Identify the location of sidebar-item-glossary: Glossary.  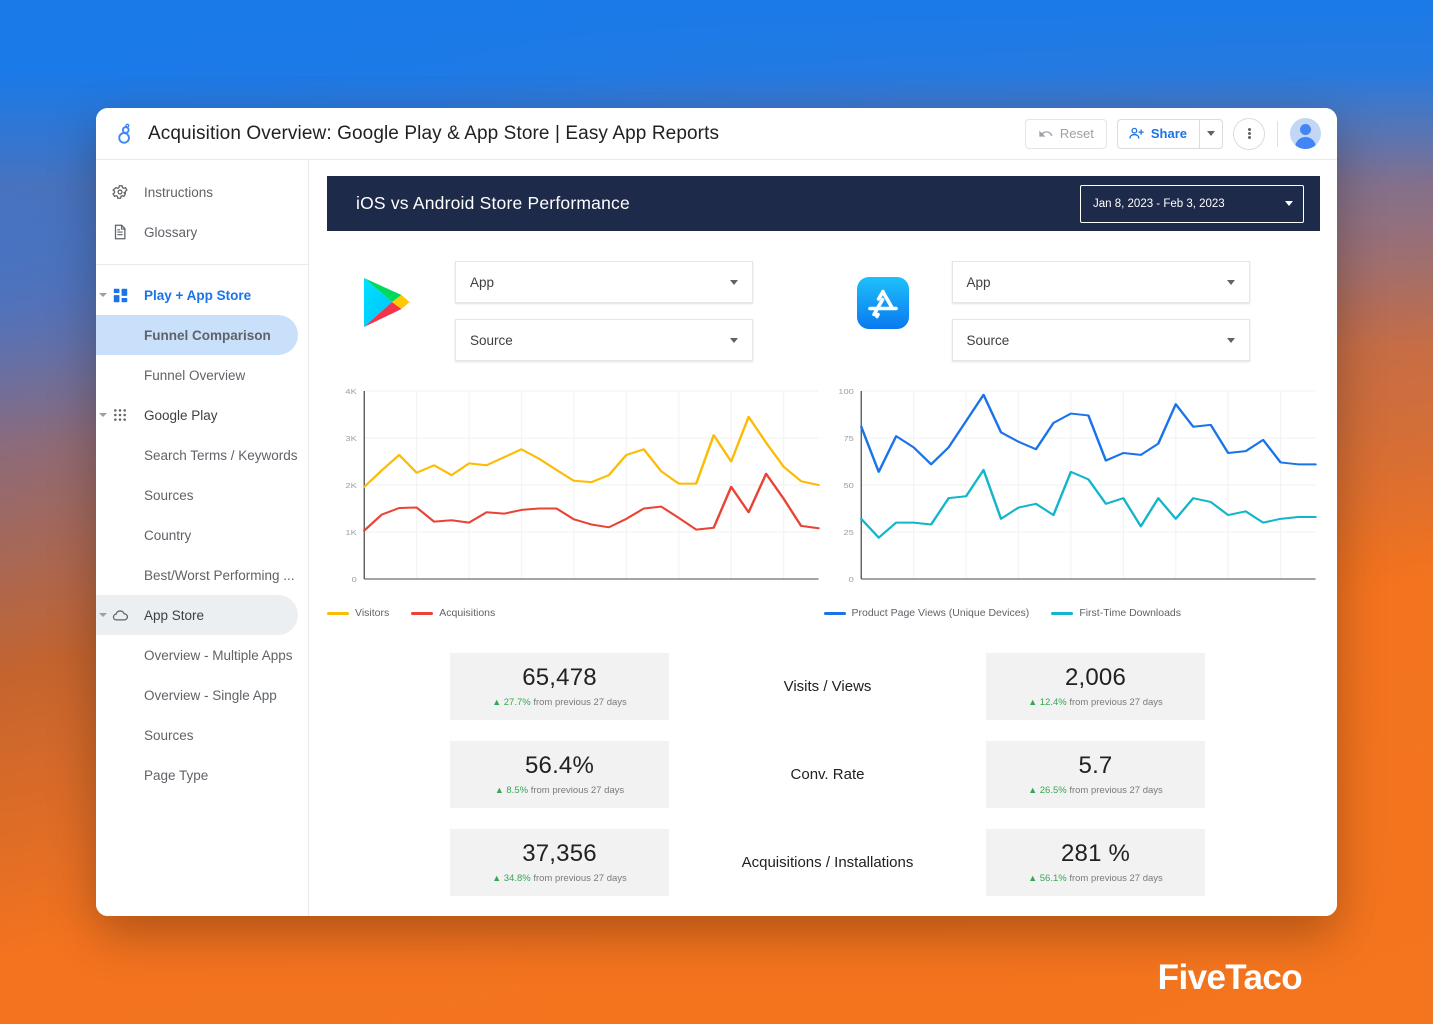
(197, 232).